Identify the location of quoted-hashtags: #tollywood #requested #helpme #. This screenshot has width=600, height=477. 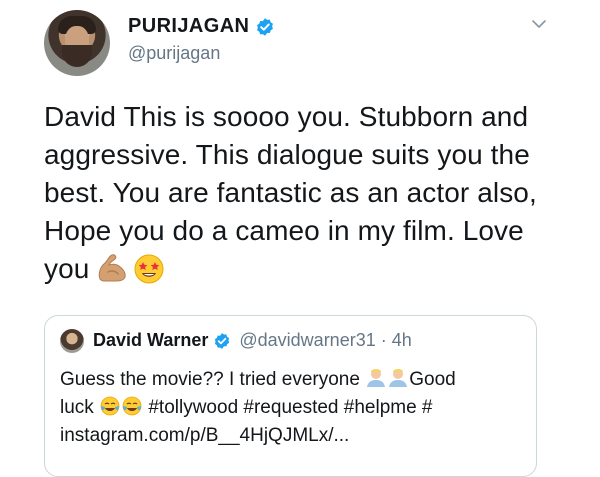
(290, 407).